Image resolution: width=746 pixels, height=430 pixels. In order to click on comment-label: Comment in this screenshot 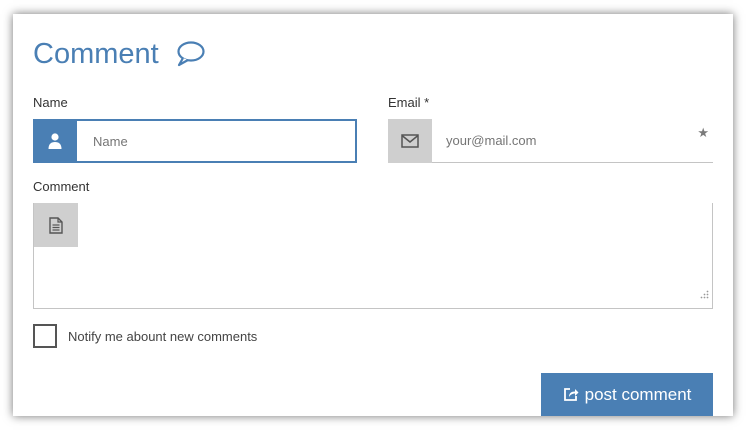, I will do `click(61, 186)`.